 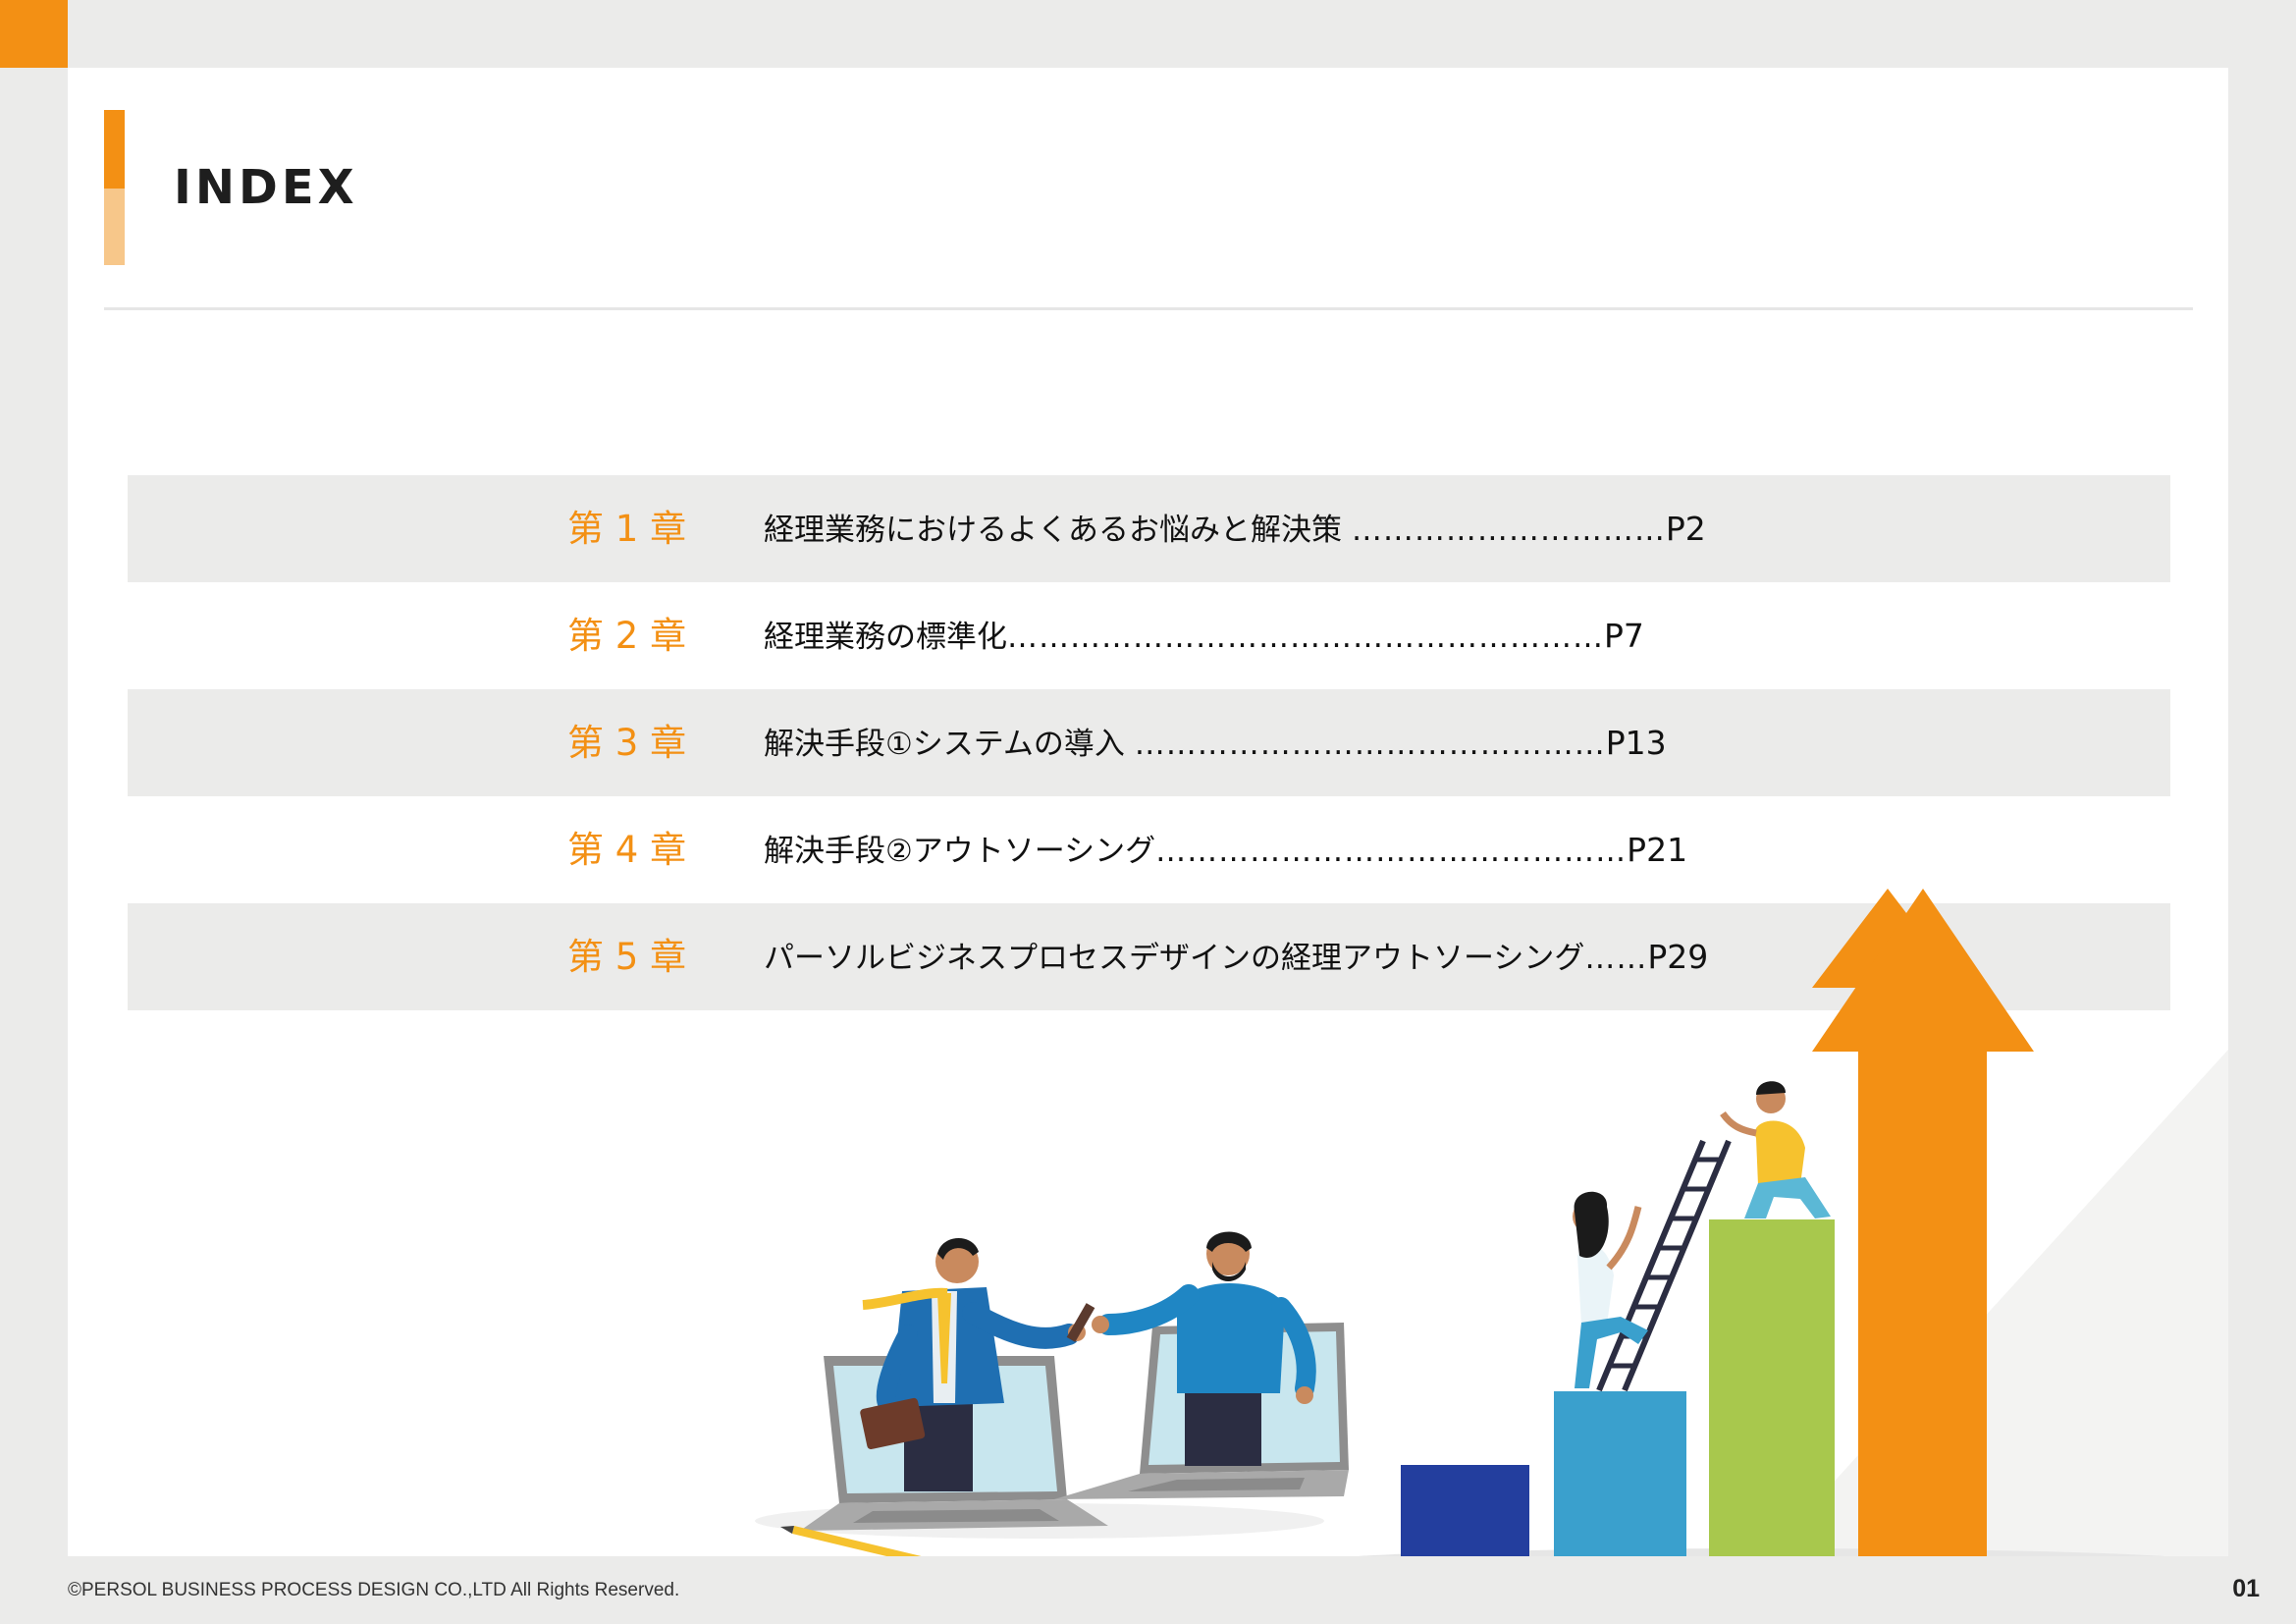 I want to click on bar-blue, so click(x=1620, y=1473).